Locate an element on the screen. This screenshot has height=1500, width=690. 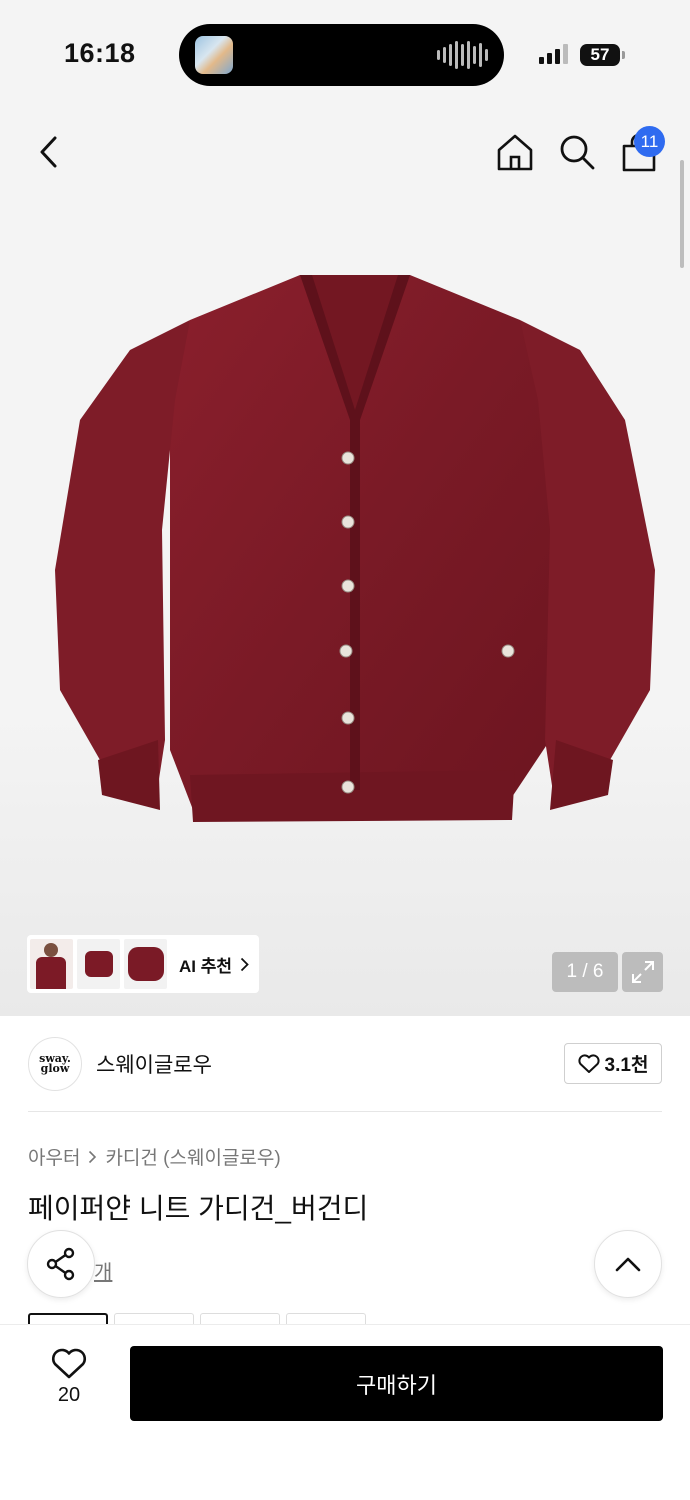
brand-name: 스웨이글로우 is located at coordinates (154, 1064).